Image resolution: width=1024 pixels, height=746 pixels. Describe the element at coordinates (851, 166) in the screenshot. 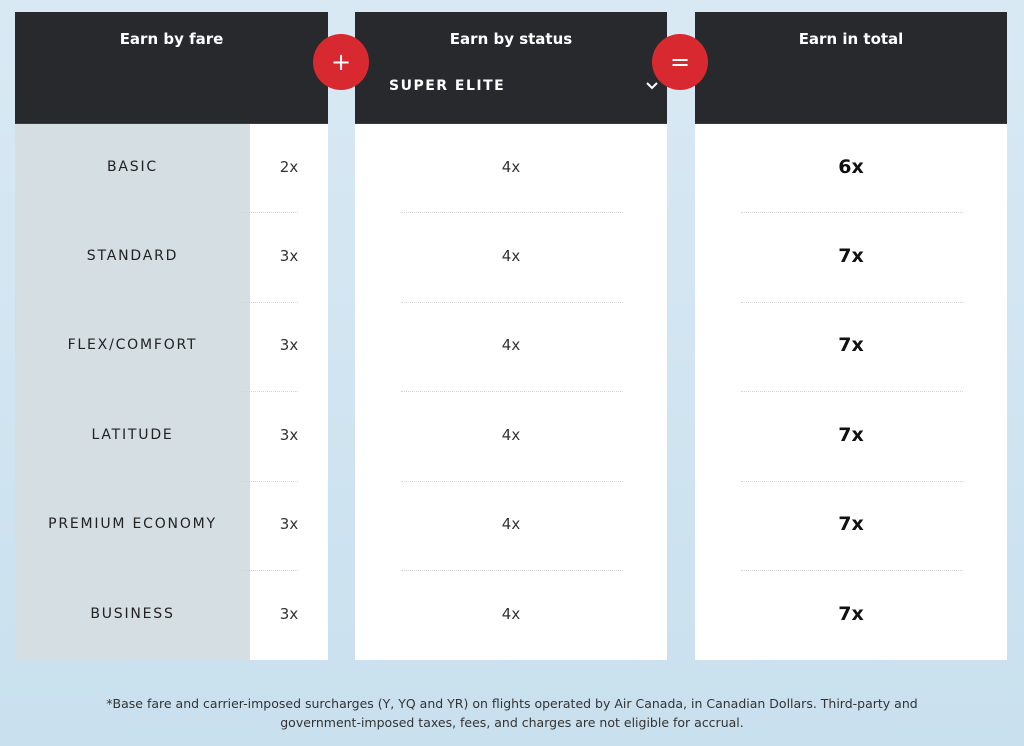

I see `total-earn-rate: 6x` at that location.